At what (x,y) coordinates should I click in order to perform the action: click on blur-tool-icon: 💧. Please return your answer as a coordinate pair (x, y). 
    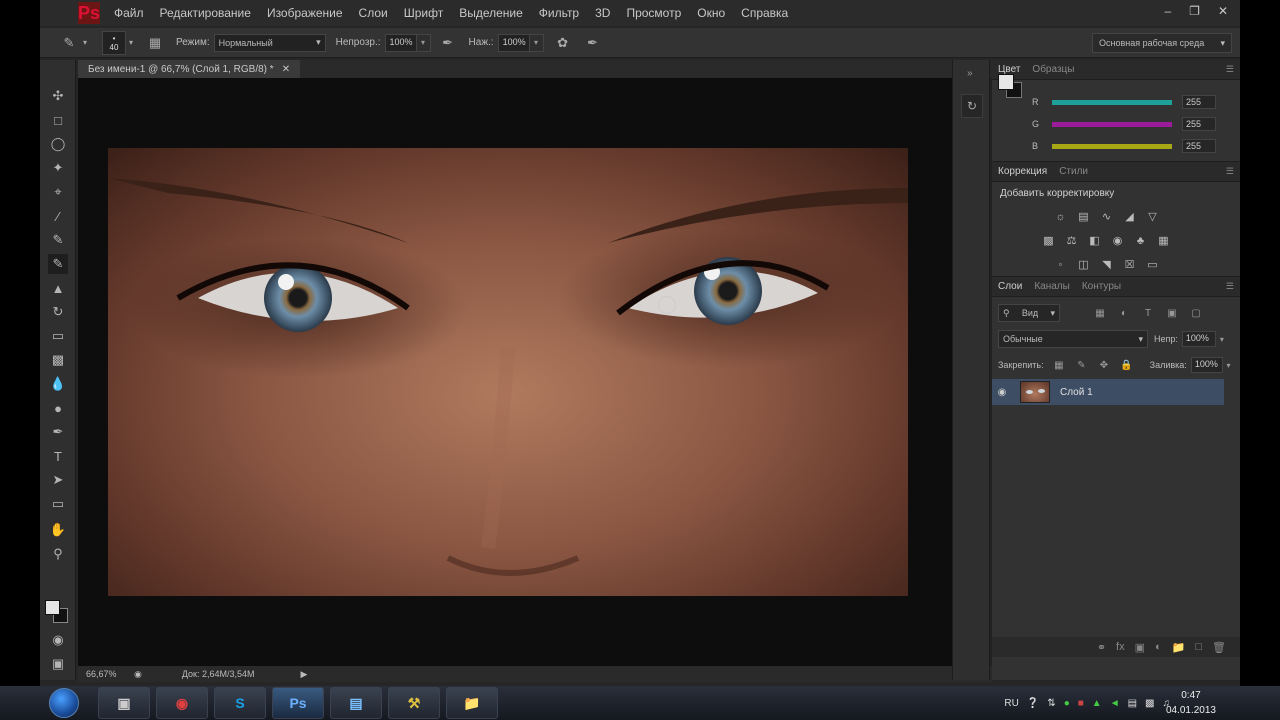
    Looking at the image, I should click on (58, 384).